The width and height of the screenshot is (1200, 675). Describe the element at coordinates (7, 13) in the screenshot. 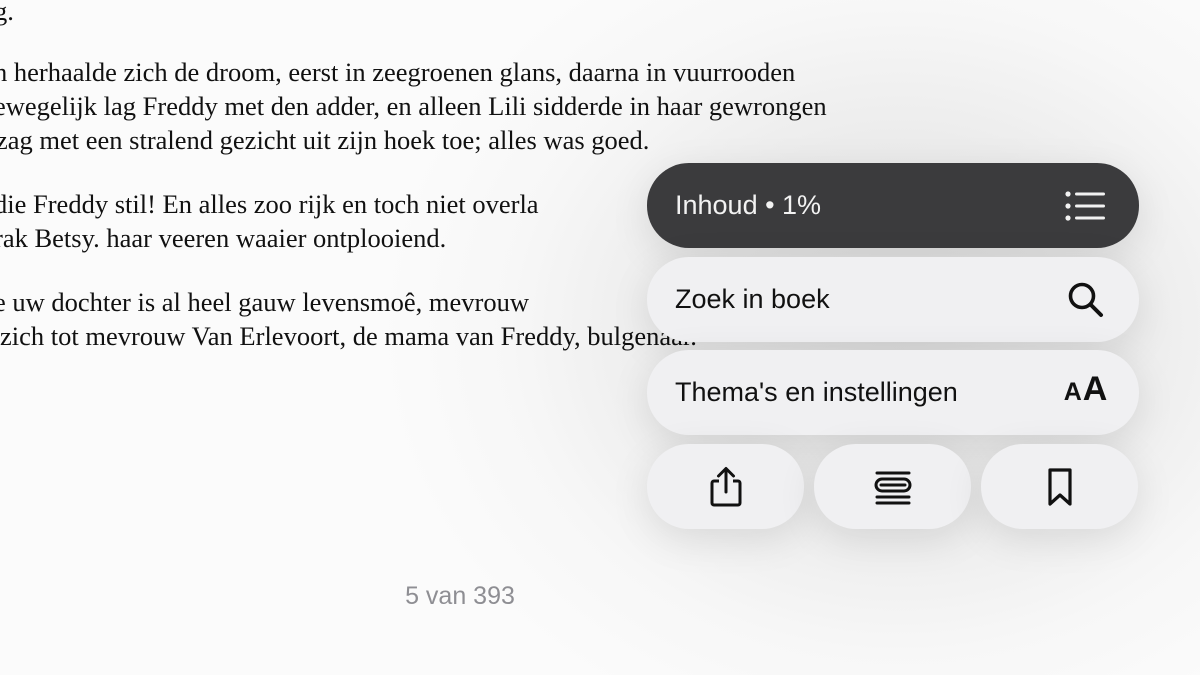

I see `text-line: g.` at that location.